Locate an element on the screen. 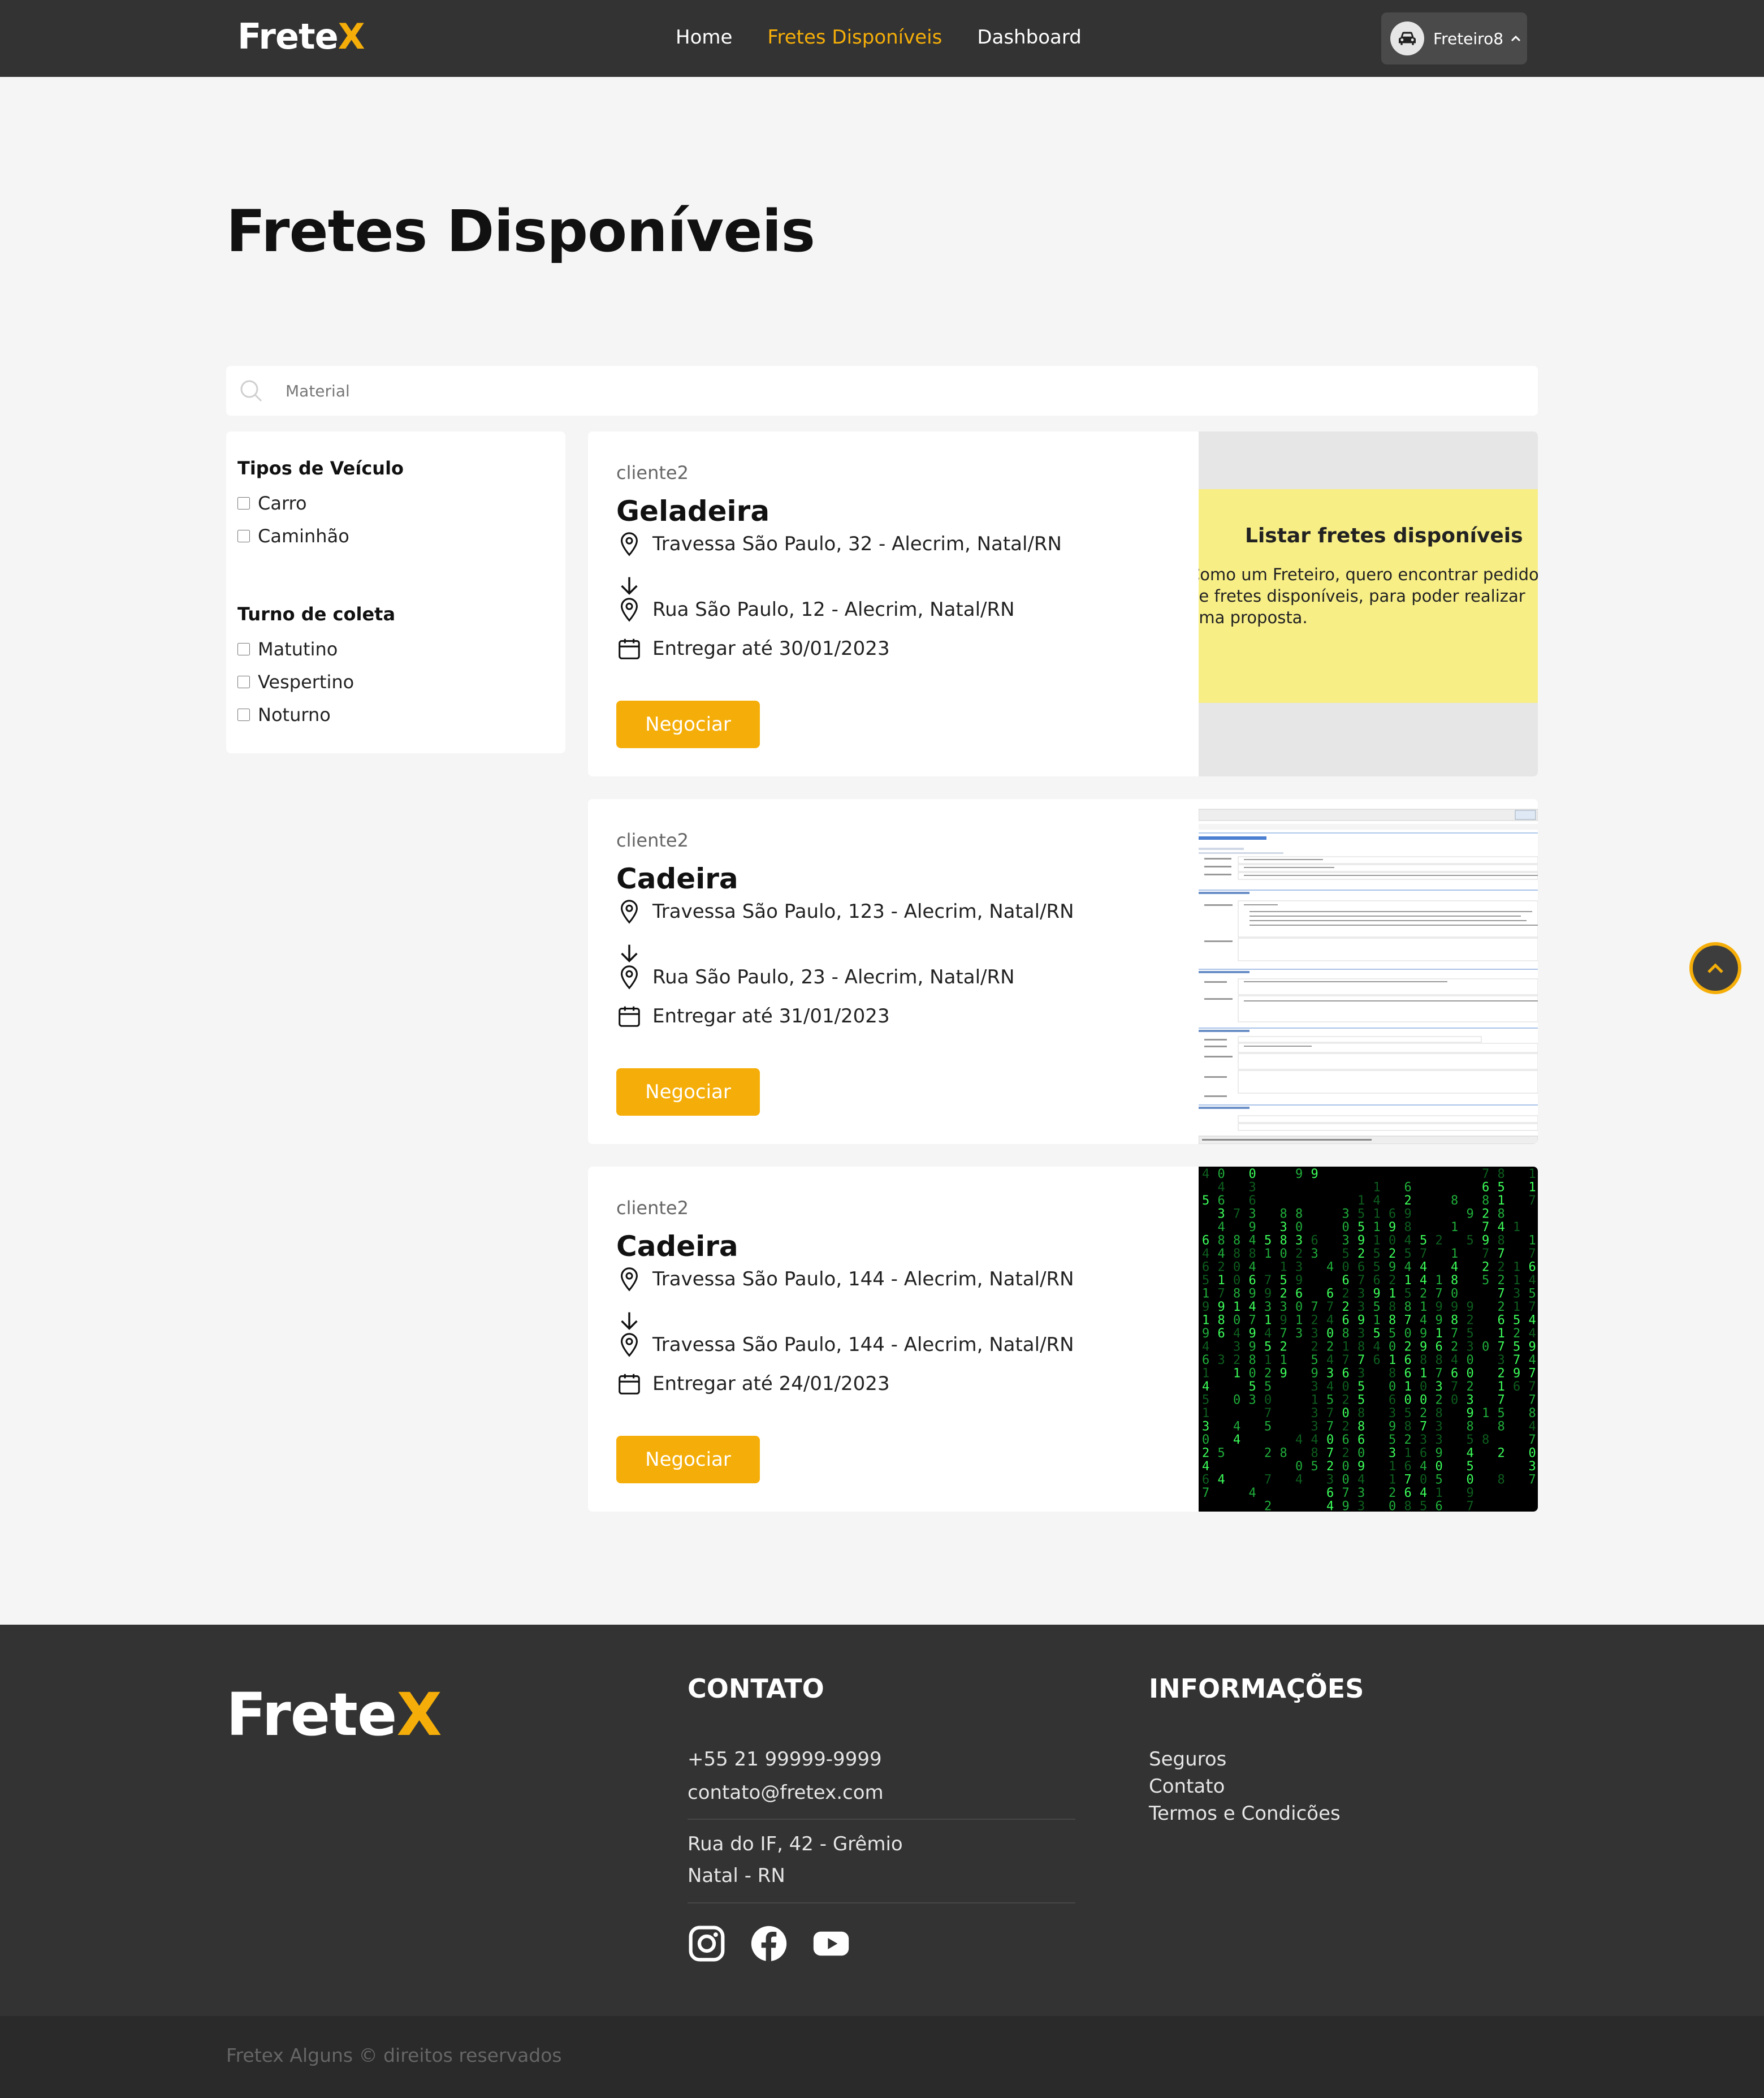  footer-address-line1: Rua do IF, 42 - Grêmio is located at coordinates (795, 1844).